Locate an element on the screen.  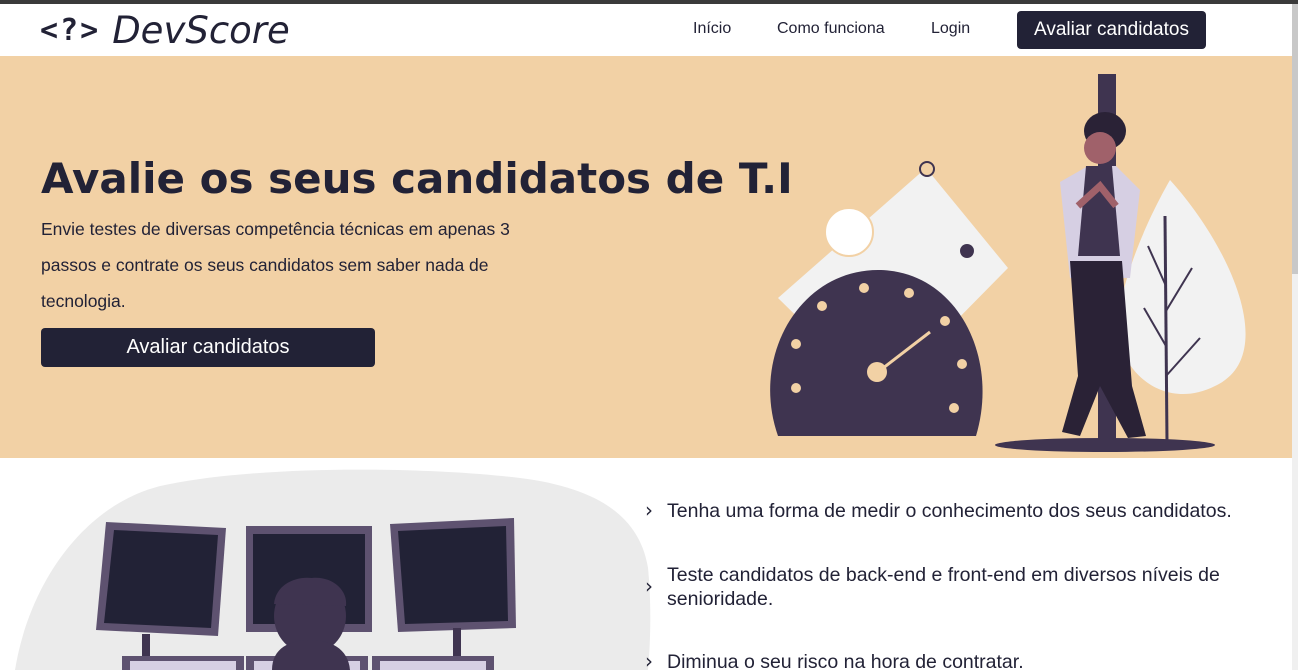
hero-evaluate-button: Avaliar candidatos is located at coordinates (208, 347).